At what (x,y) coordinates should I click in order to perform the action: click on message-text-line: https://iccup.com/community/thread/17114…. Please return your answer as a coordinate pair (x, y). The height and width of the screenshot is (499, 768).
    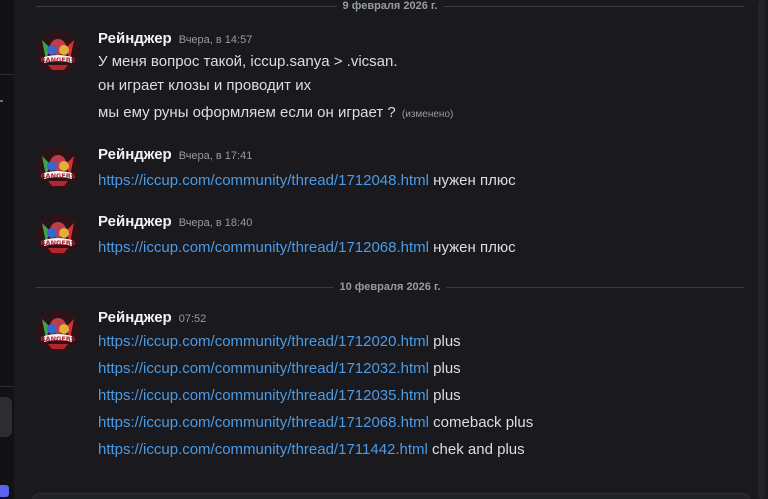
    Looking at the image, I should click on (311, 450).